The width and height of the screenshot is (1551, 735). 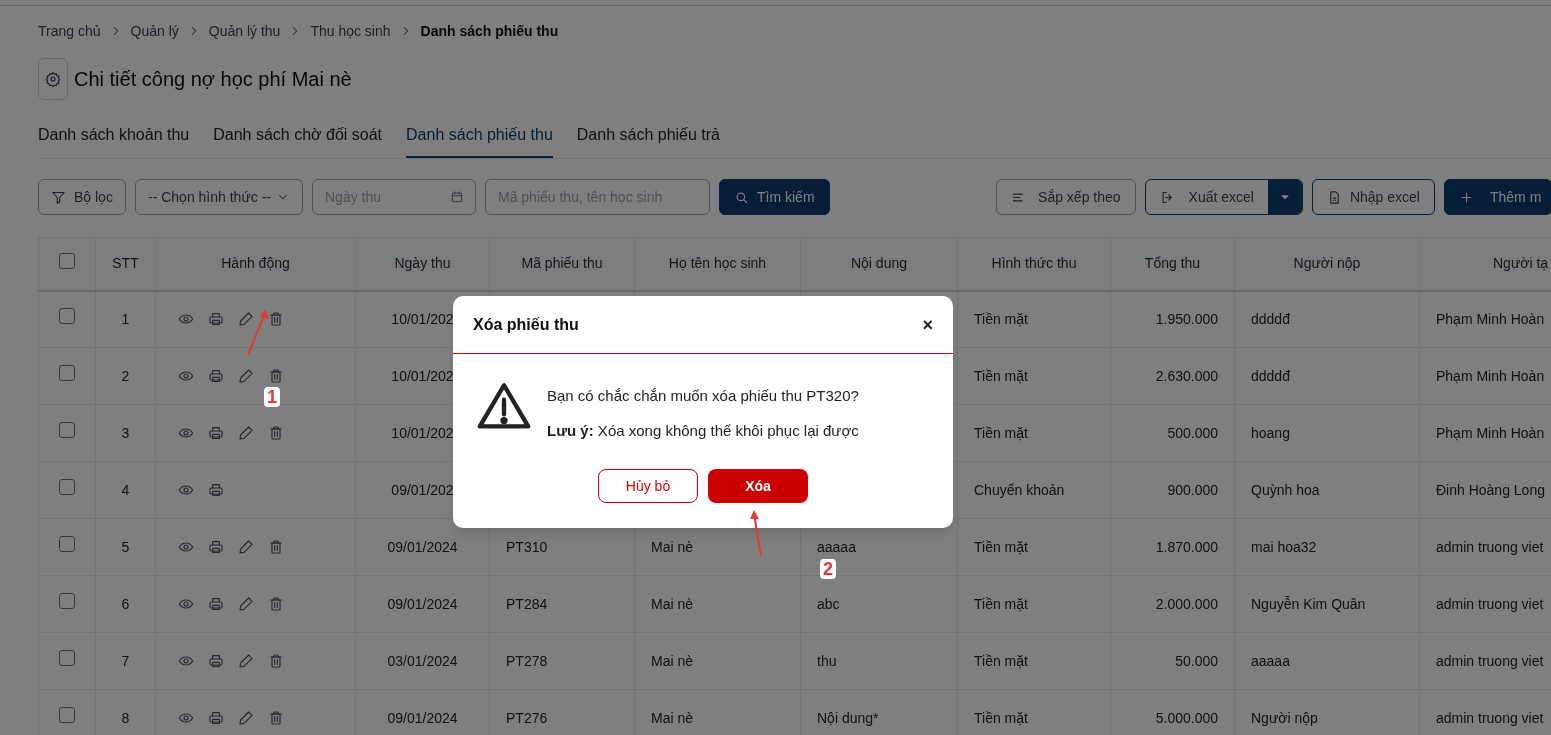 What do you see at coordinates (1034, 263) in the screenshot?
I see `column-header: Hình thức thu` at bounding box center [1034, 263].